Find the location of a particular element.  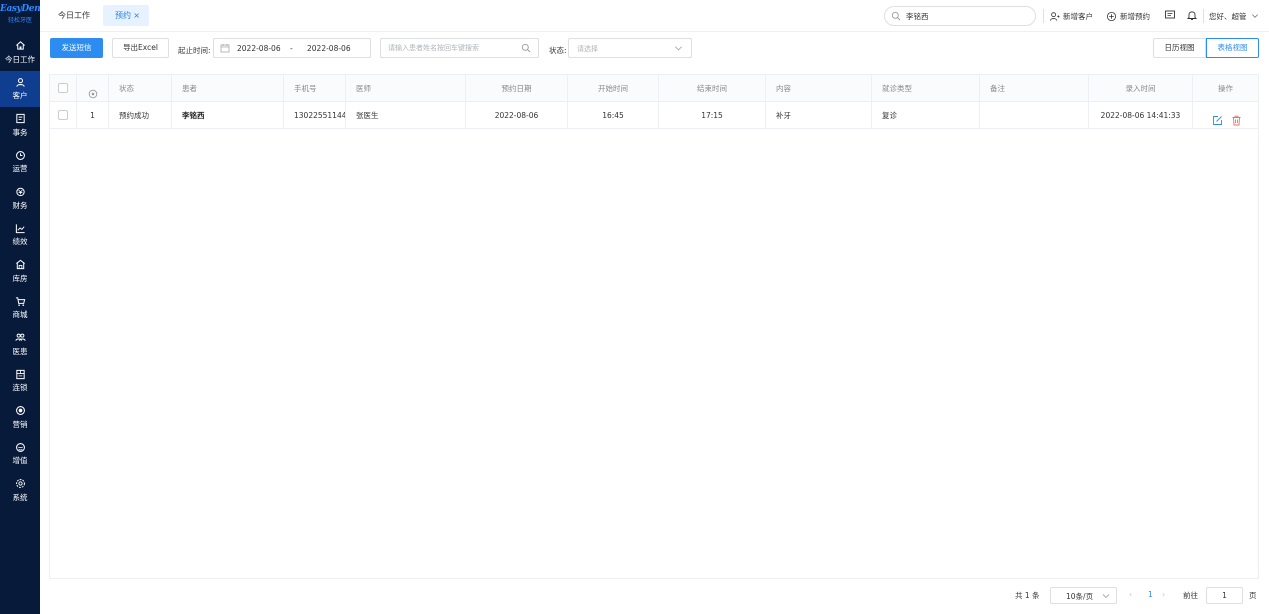

sidebar-item-today: 今日工作 is located at coordinates (20, 52).